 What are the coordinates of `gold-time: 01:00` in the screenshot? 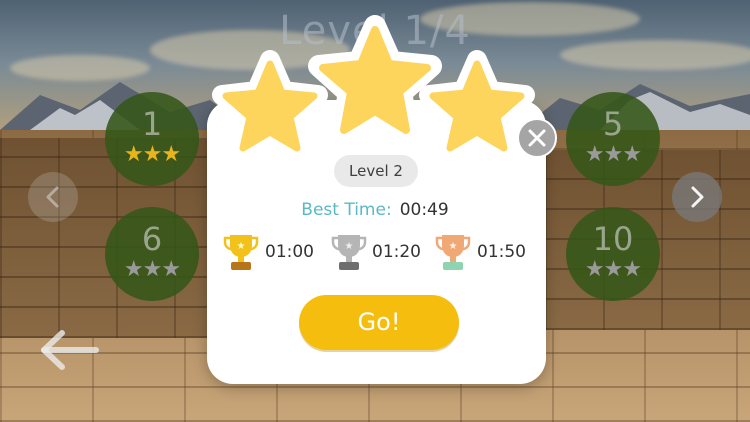 It's located at (289, 252).